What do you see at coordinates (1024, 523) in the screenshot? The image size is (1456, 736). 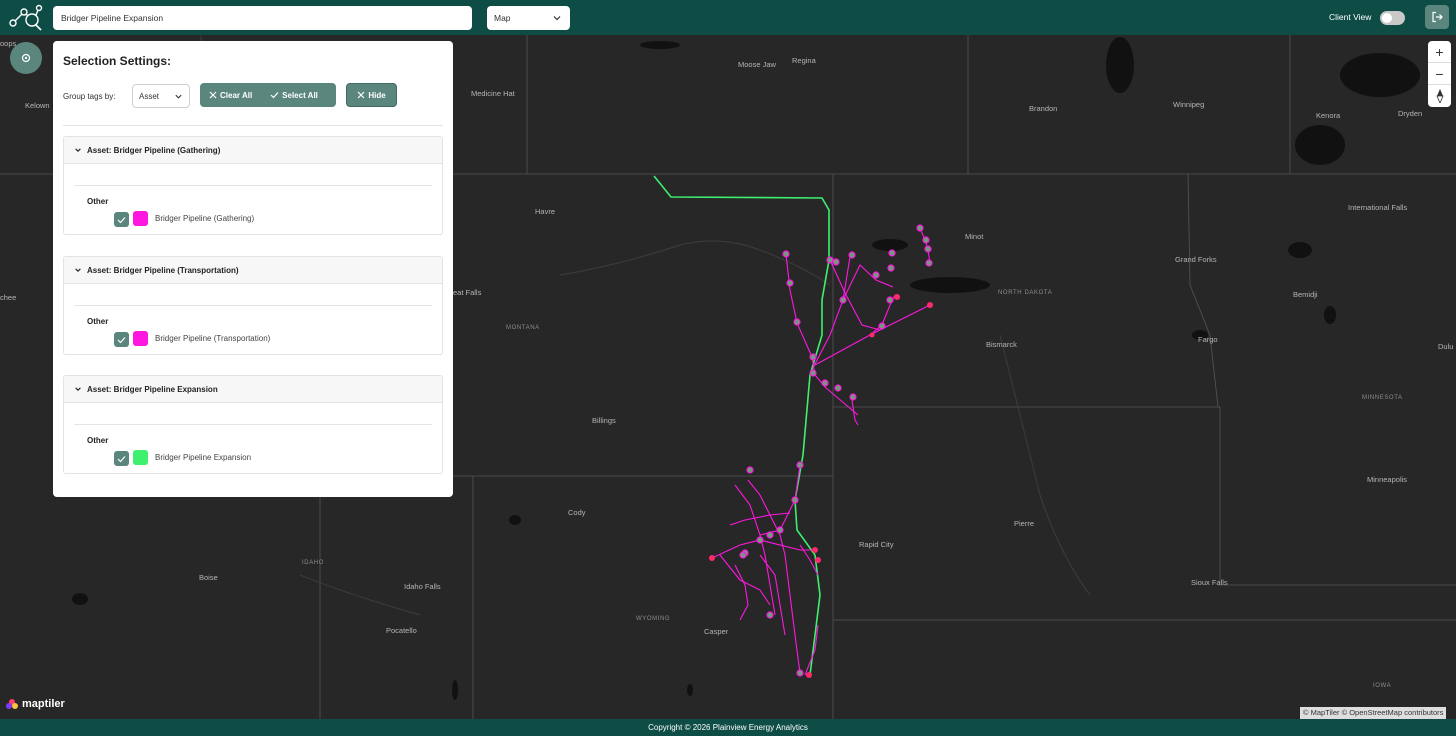 I see `map-label-pierre: Pierre` at bounding box center [1024, 523].